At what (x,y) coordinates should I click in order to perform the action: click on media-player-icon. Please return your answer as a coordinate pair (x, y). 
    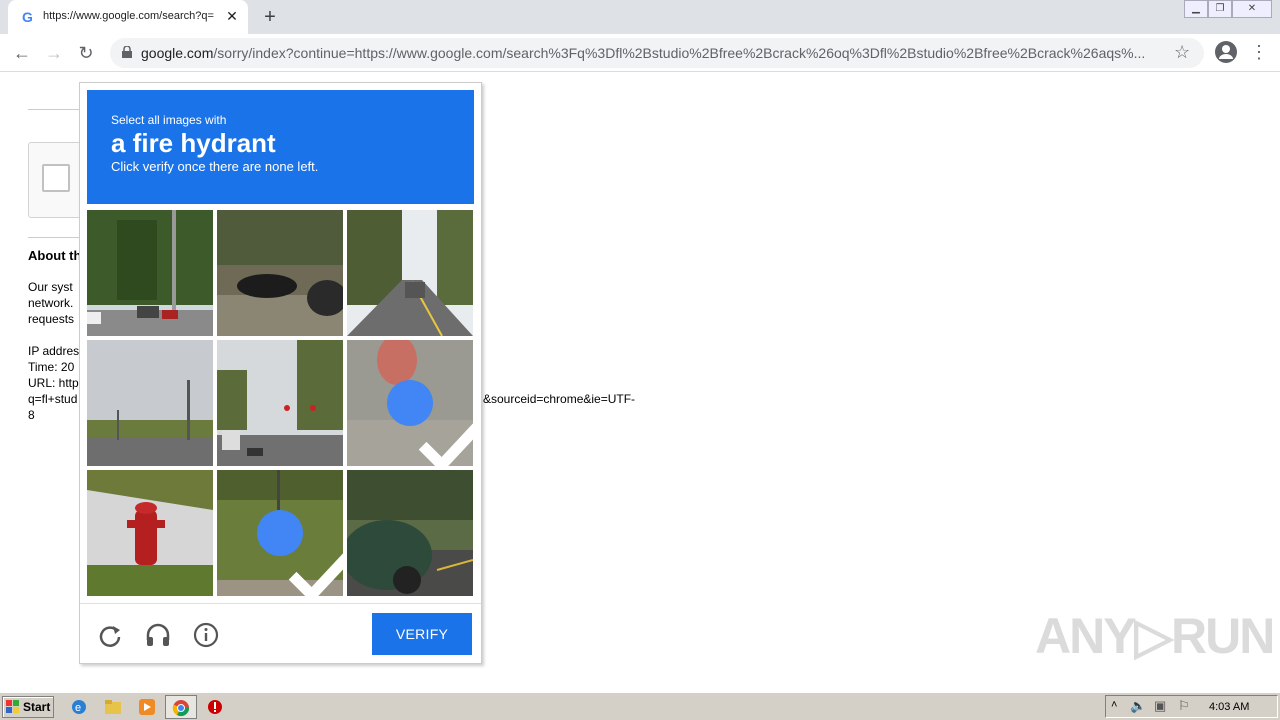
    Looking at the image, I should click on (147, 707).